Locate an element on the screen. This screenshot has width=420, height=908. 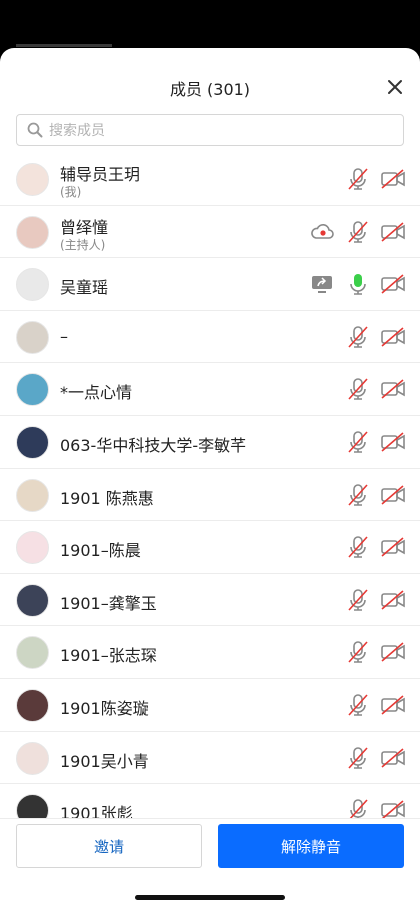
member-name: – is located at coordinates (64, 336).